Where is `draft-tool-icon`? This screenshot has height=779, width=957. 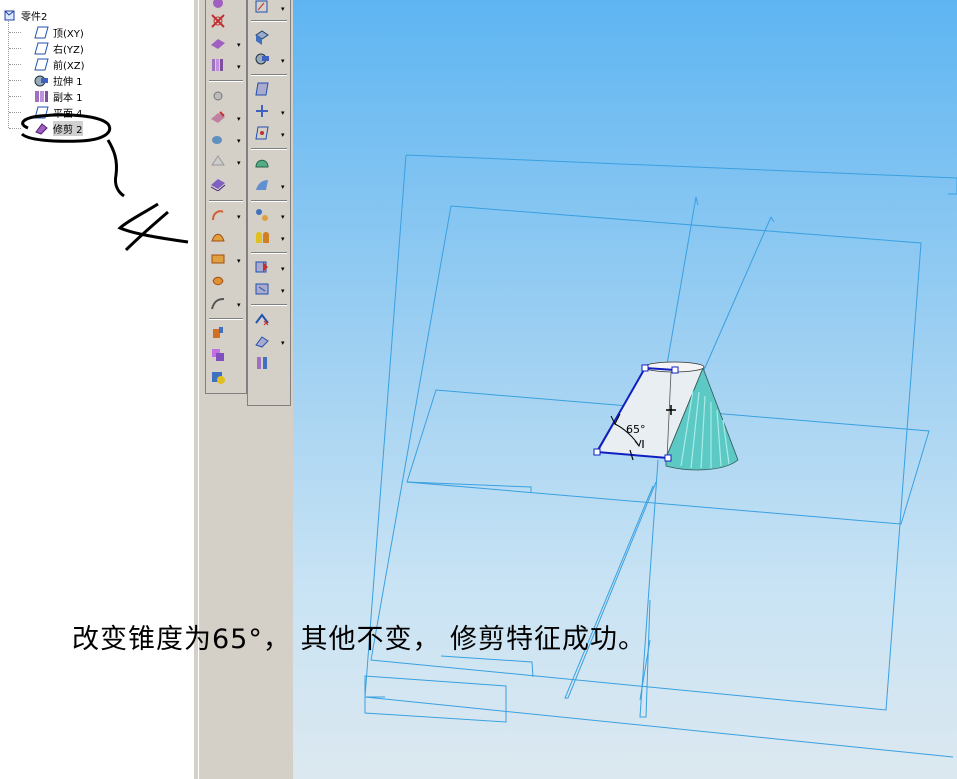
draft-tool-icon is located at coordinates (218, 161).